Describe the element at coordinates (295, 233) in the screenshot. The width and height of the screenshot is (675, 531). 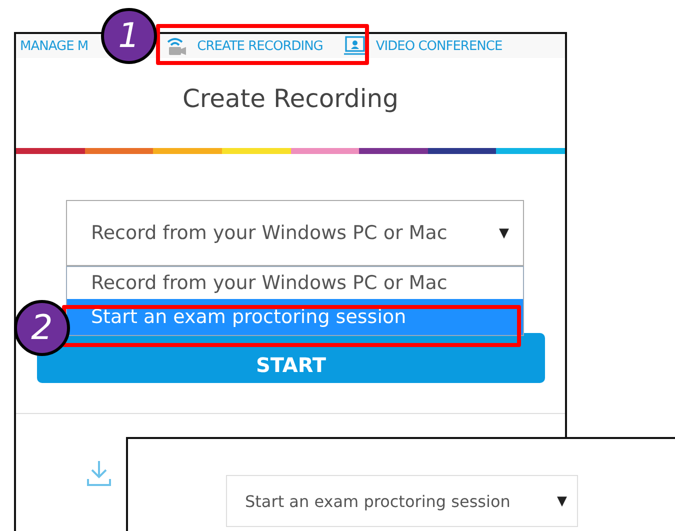
I see `recording-type-dropdown: Record from your Windows PC or Mac ▼` at that location.